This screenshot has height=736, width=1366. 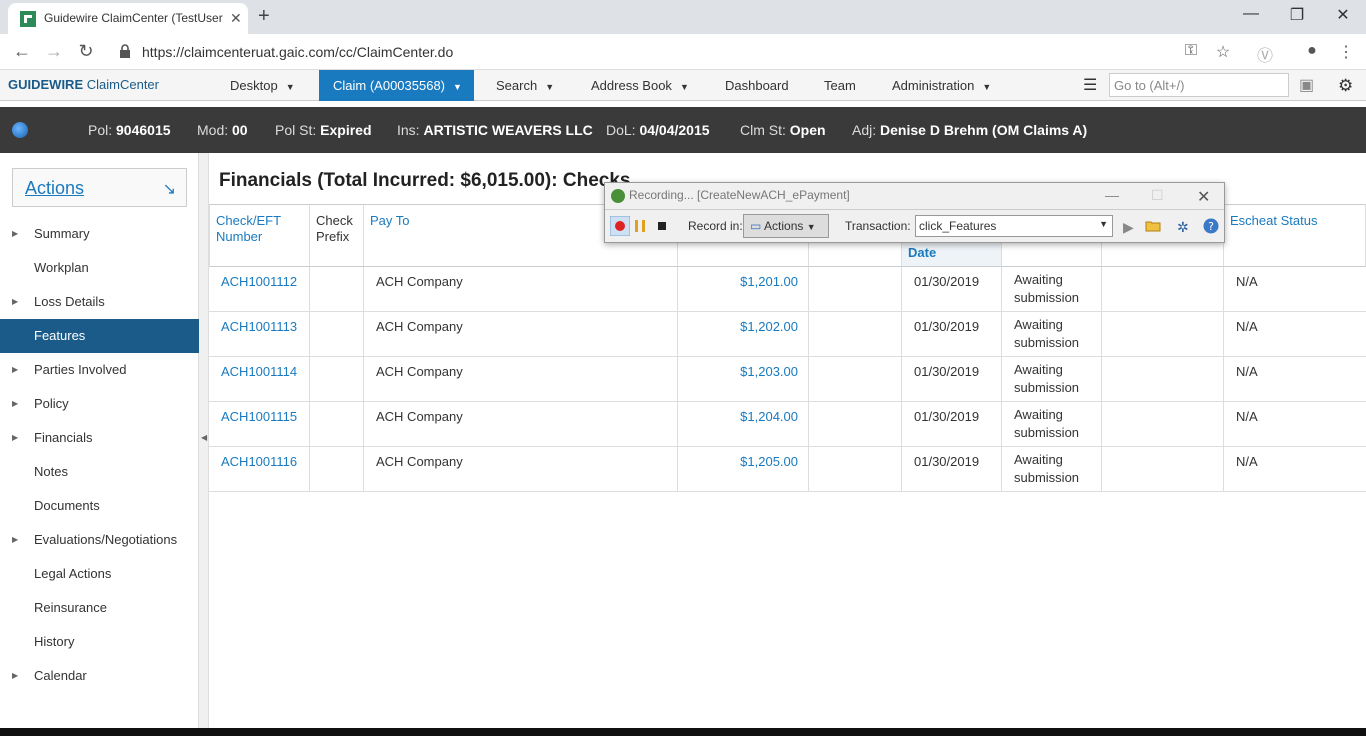 What do you see at coordinates (54, 51) in the screenshot?
I see `forward-icon: →` at bounding box center [54, 51].